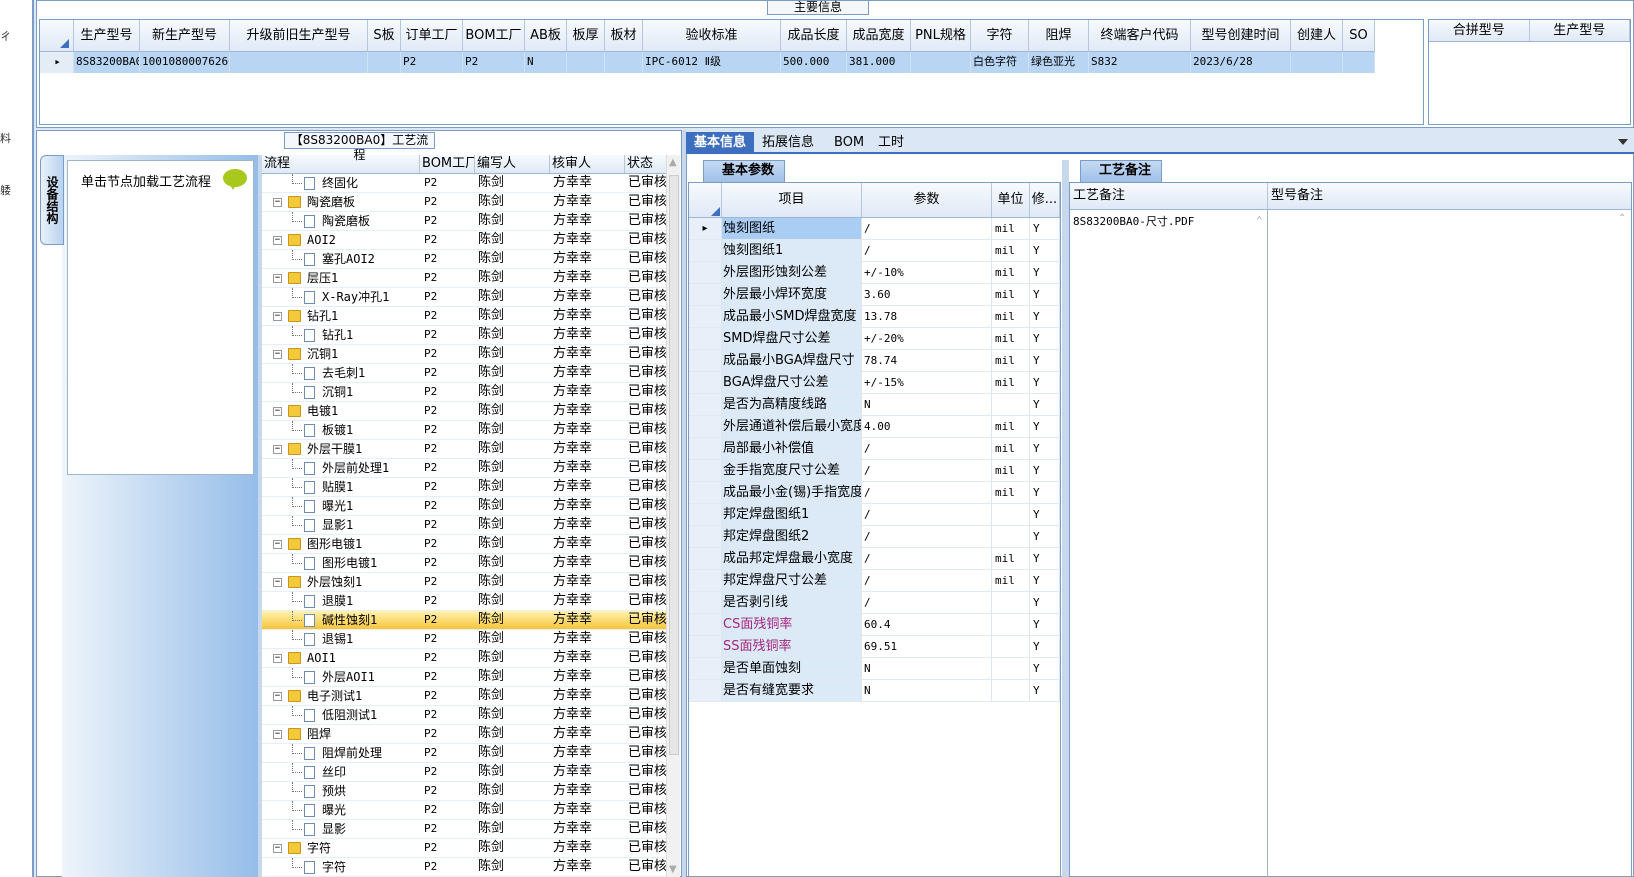 The height and width of the screenshot is (877, 1634). Describe the element at coordinates (927, 668) in the screenshot. I see `param-param-cell: N` at that location.